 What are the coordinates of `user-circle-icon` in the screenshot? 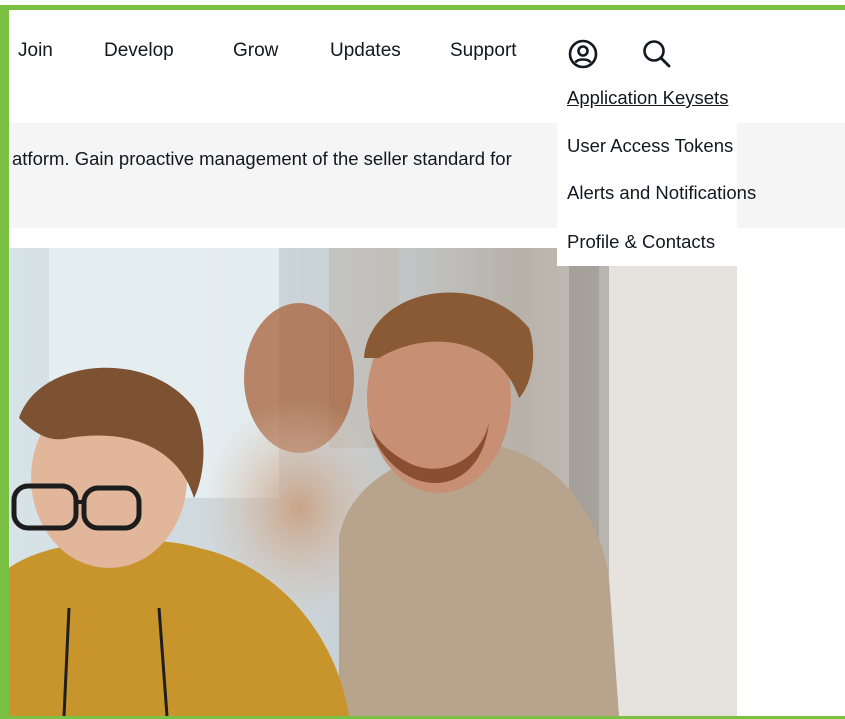 It's located at (583, 54).